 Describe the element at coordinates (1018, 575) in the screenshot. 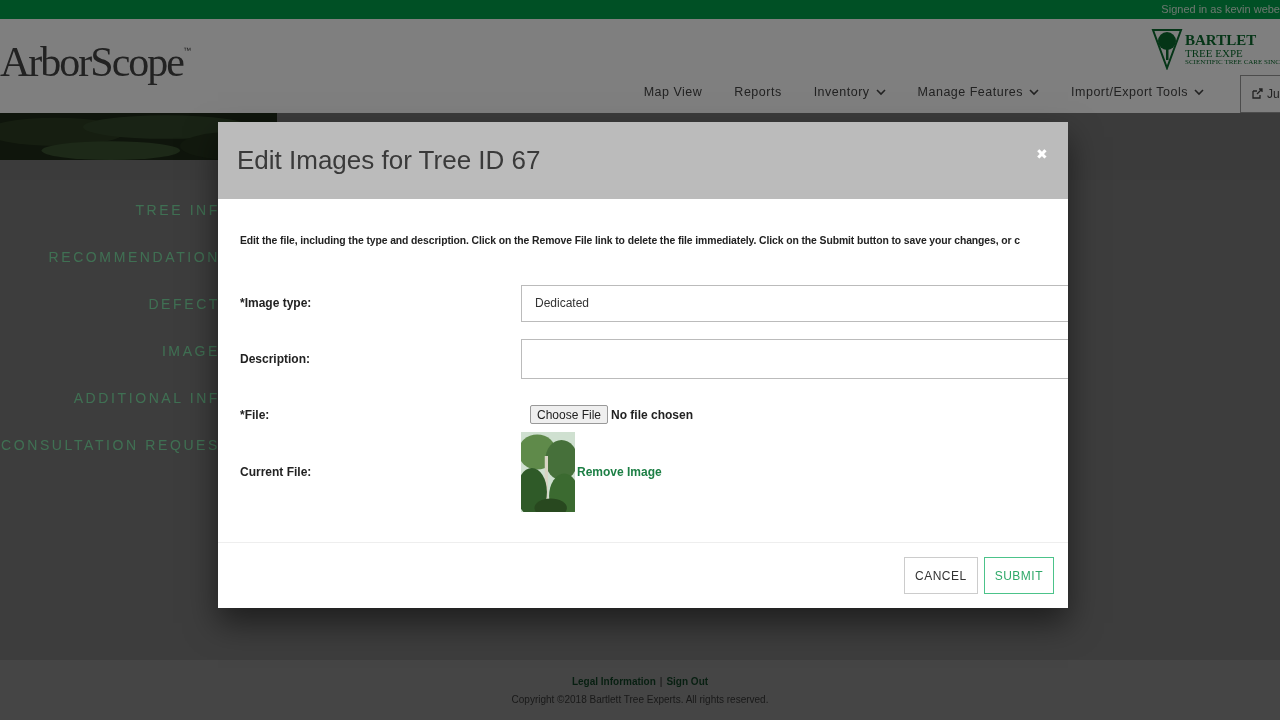

I see `submit-button: SUBMIT` at that location.